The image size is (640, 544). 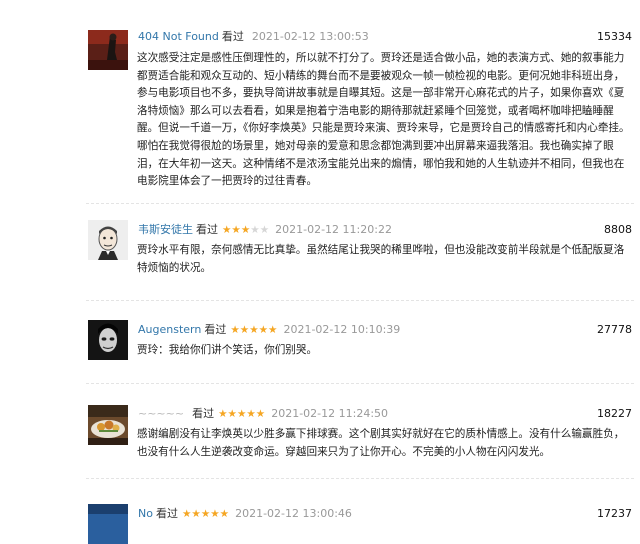 I want to click on blue-photo-icon, so click(x=108, y=524).